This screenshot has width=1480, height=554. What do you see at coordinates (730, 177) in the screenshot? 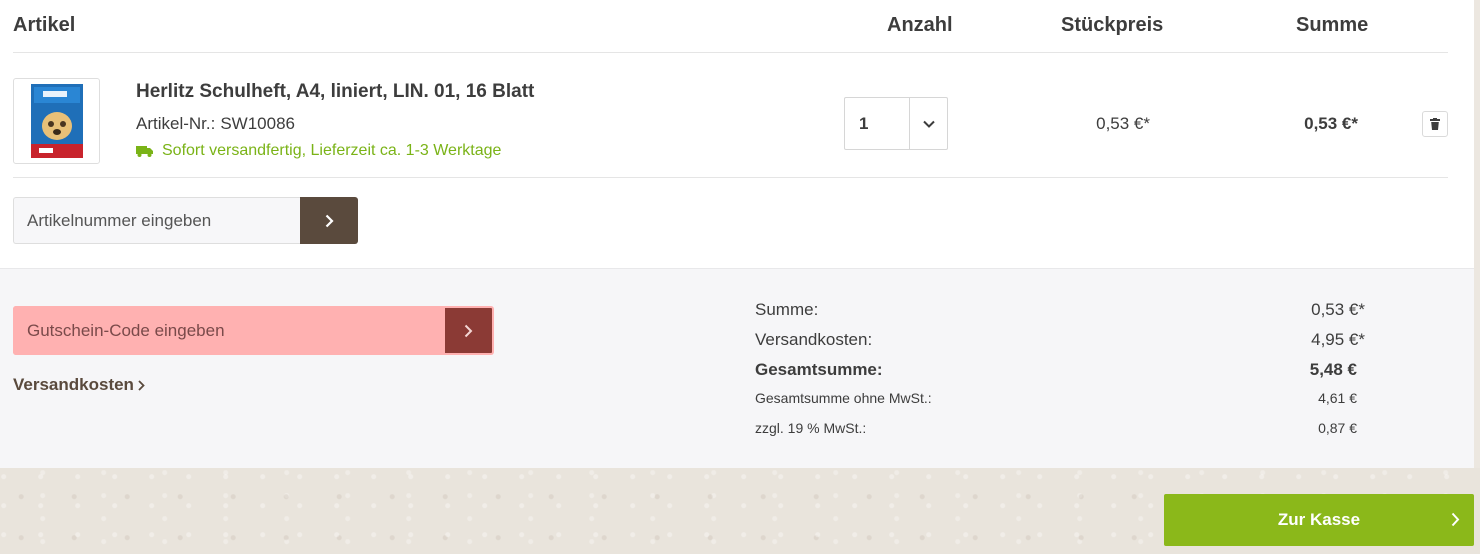
I see `row-divider` at bounding box center [730, 177].